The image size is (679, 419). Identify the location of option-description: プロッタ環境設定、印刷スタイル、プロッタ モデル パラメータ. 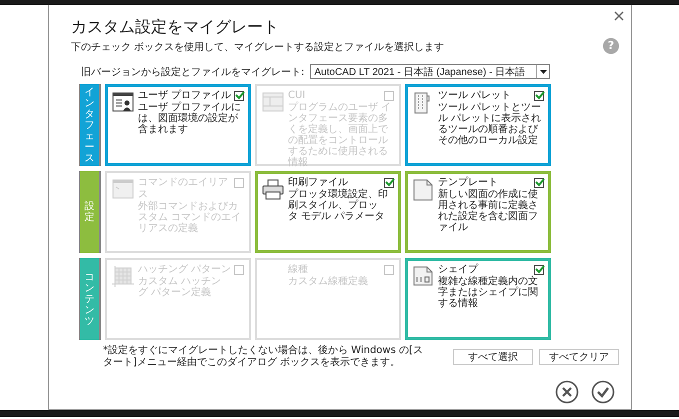
(338, 205).